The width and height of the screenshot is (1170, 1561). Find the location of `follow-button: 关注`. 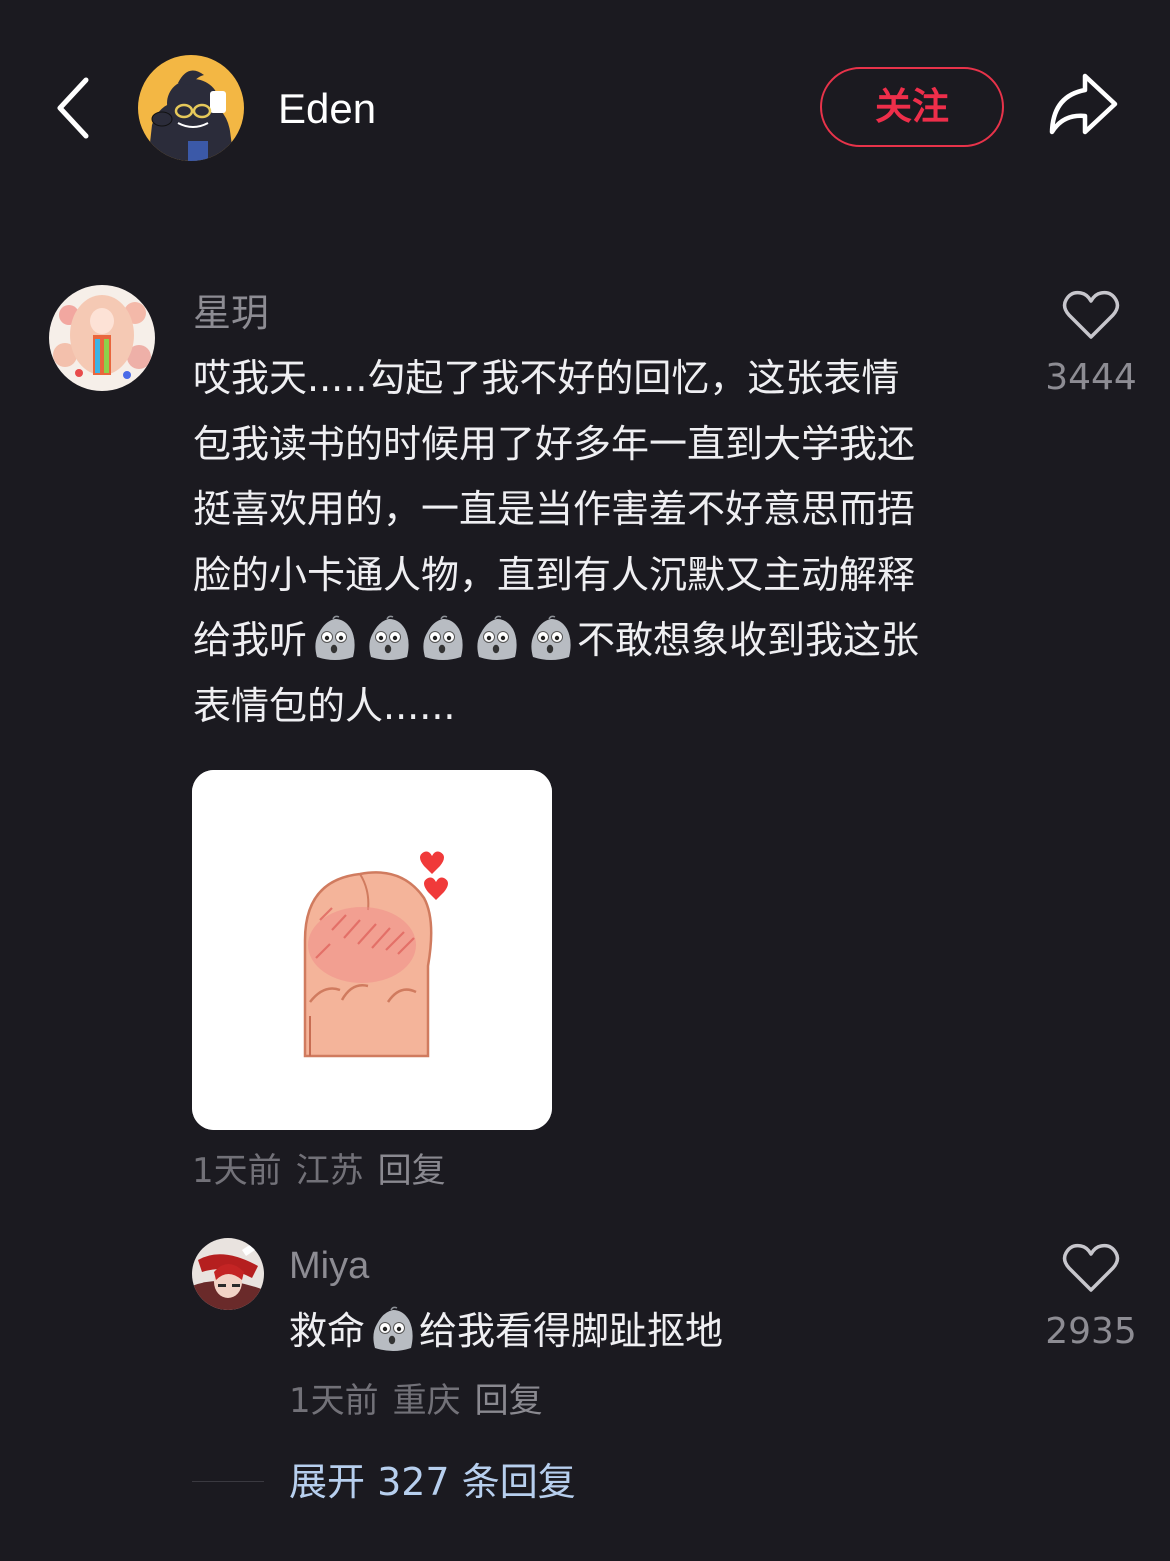

follow-button: 关注 is located at coordinates (912, 107).